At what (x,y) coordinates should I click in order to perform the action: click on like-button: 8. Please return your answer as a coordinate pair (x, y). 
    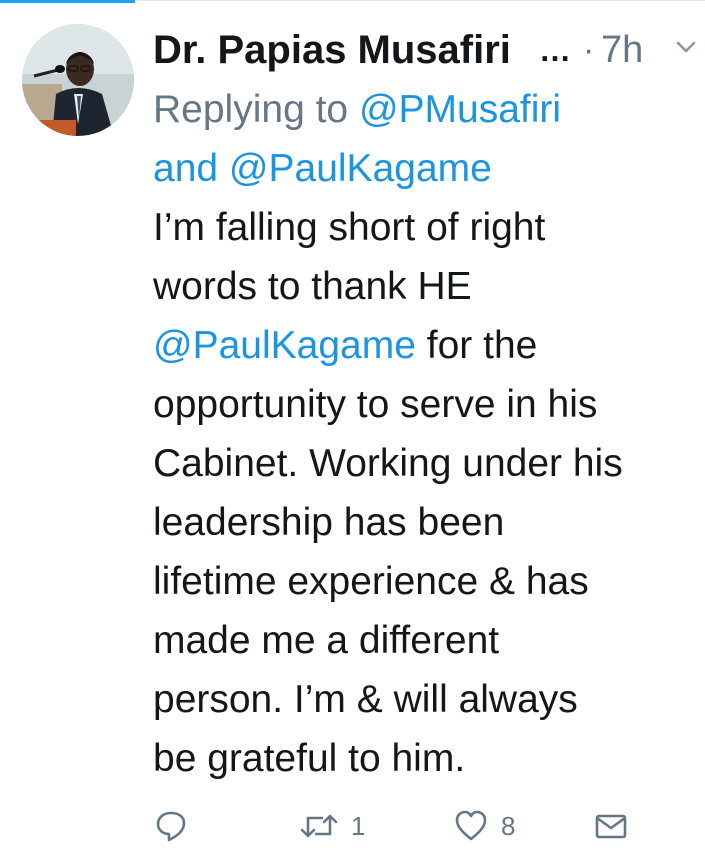
    Looking at the image, I should click on (484, 826).